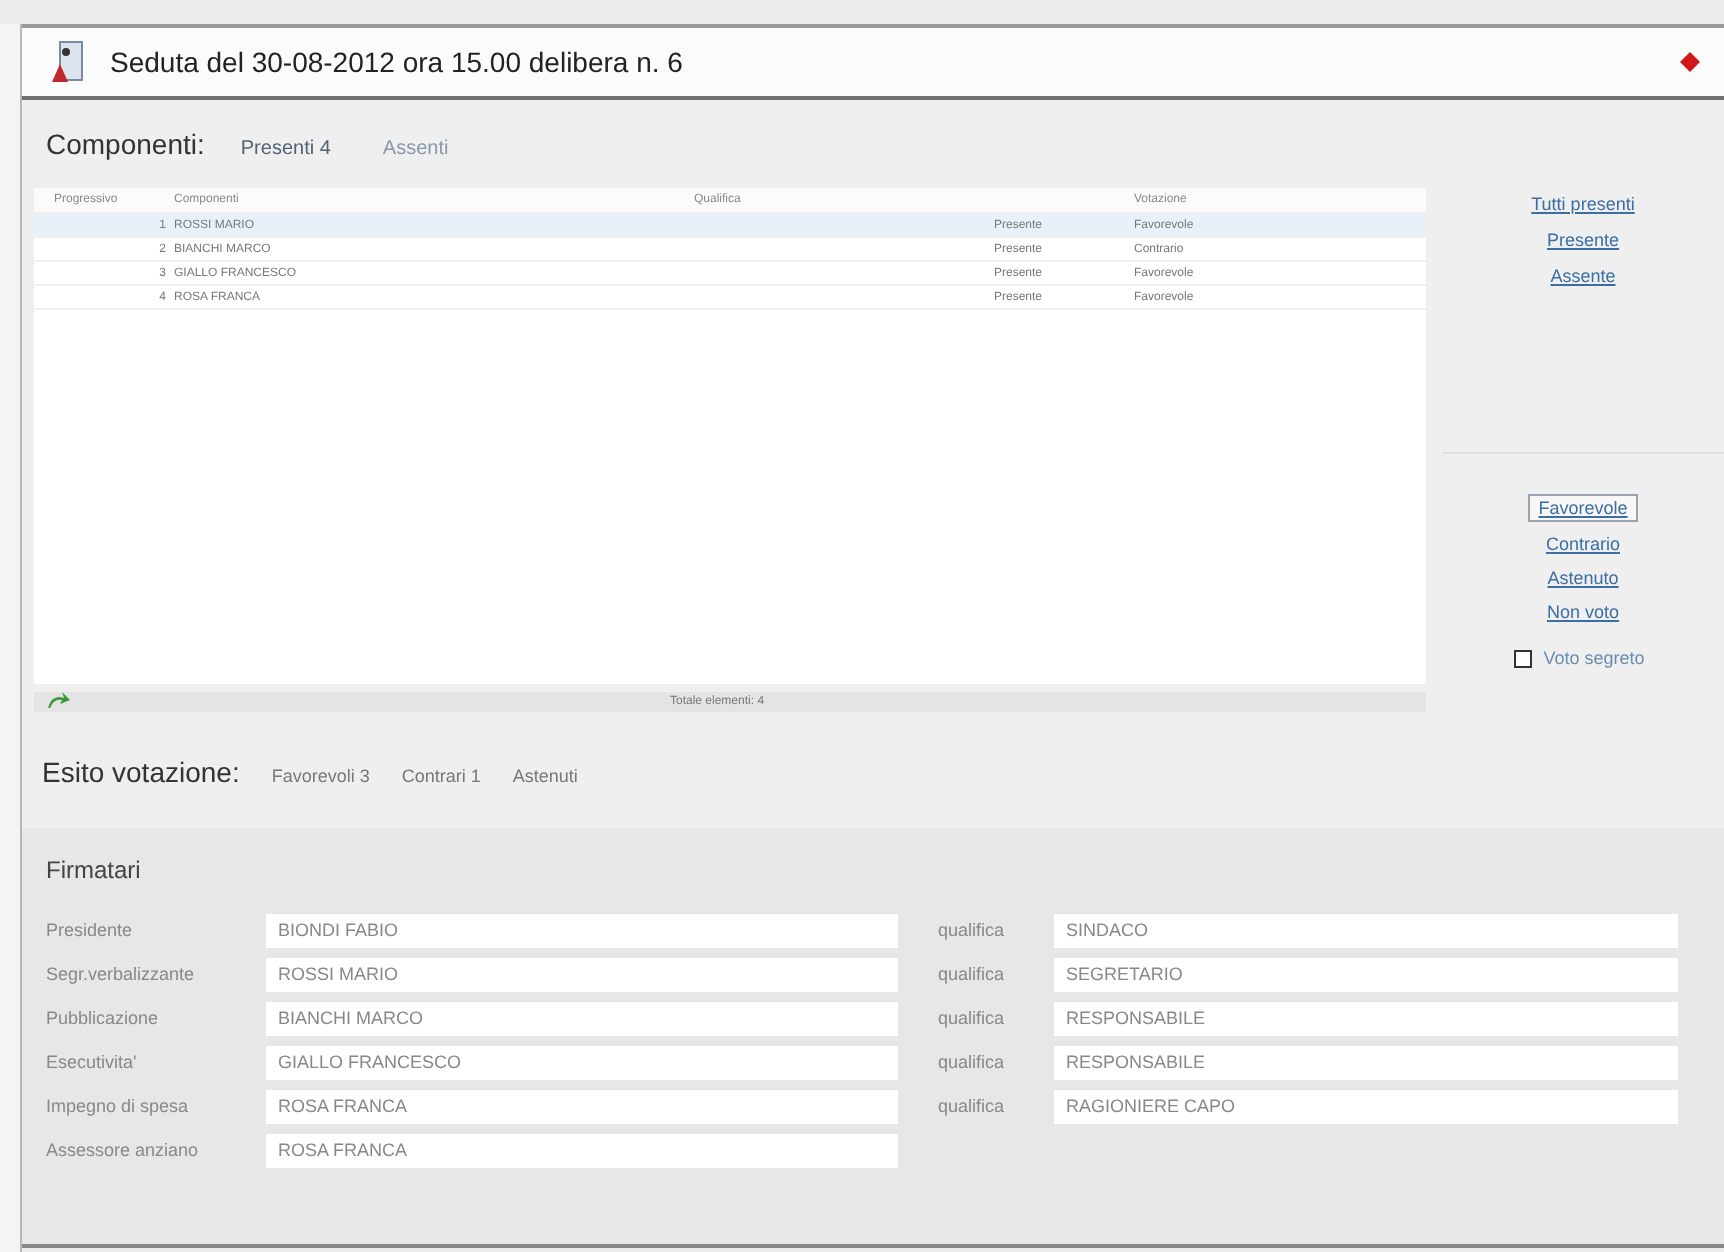 The width and height of the screenshot is (1724, 1252). What do you see at coordinates (123, 1150) in the screenshot?
I see `field-label: Assessore anziano` at bounding box center [123, 1150].